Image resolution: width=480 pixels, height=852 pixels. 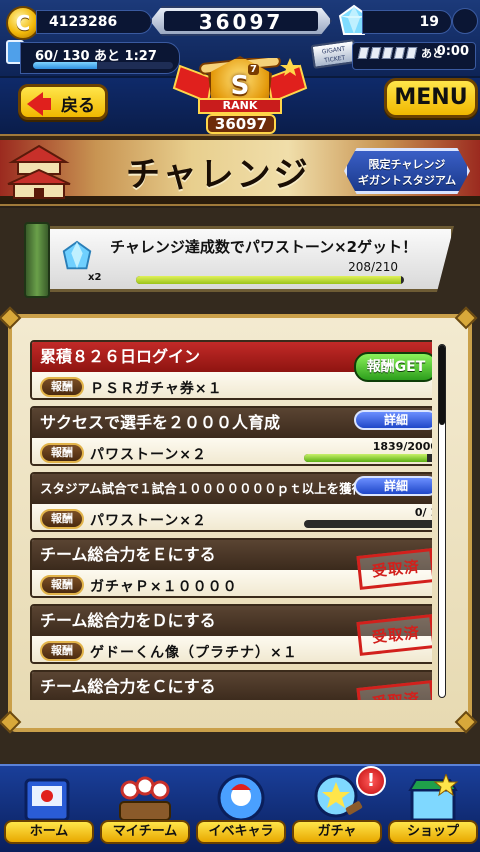 I want to click on notification-badge: !, so click(x=371, y=781).